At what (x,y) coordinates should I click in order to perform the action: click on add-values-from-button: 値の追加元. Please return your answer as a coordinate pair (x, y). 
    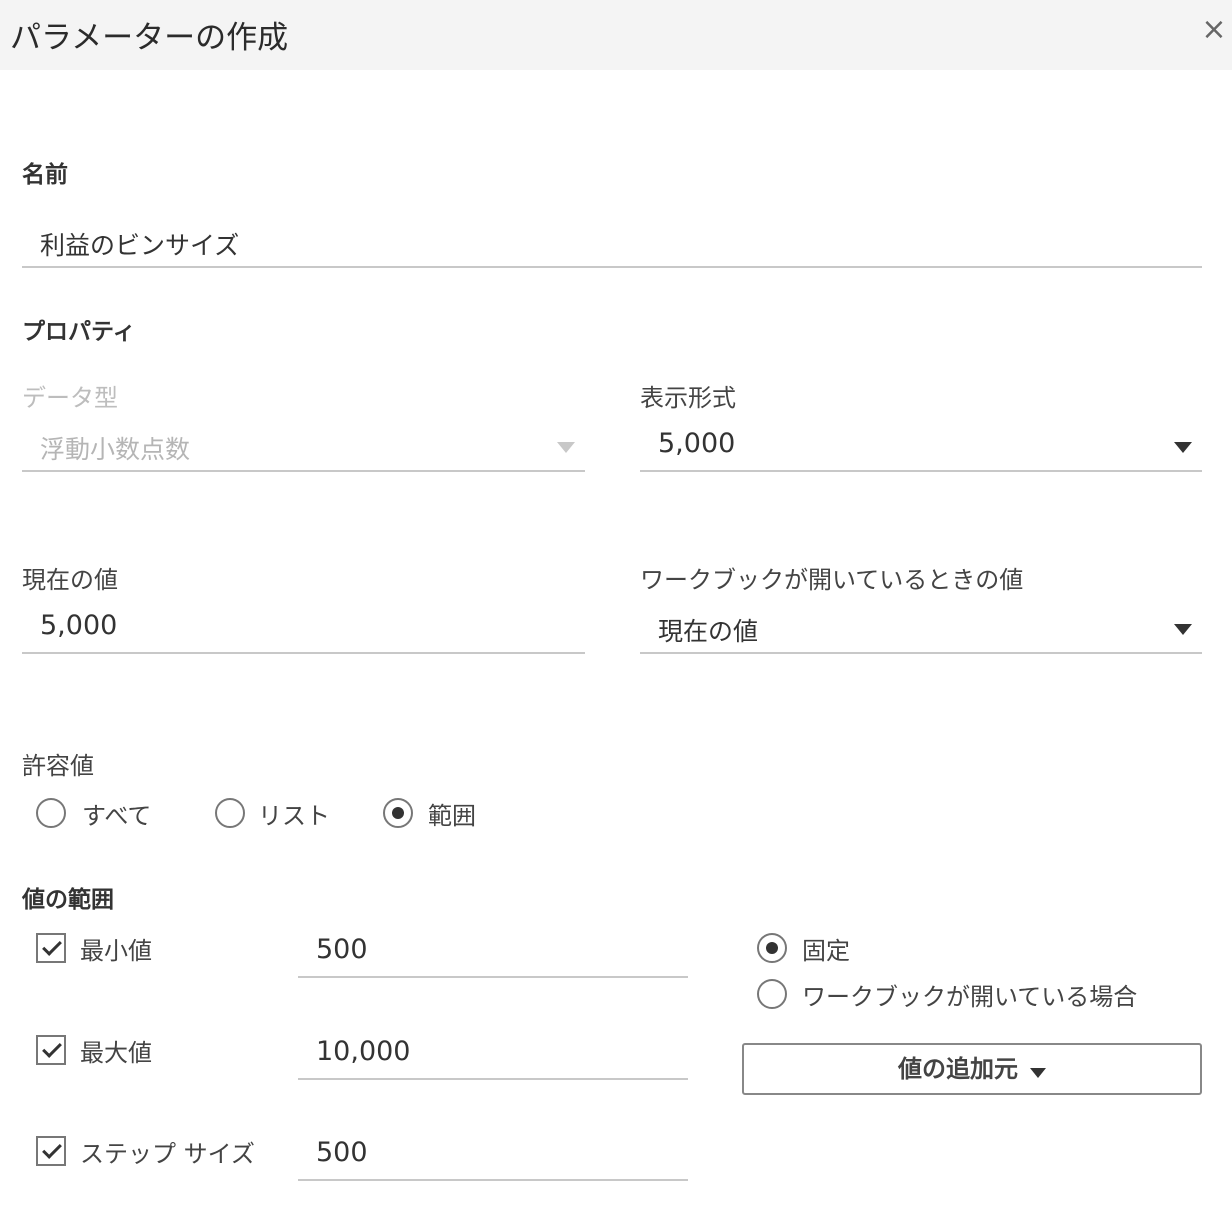
    Looking at the image, I should click on (972, 1069).